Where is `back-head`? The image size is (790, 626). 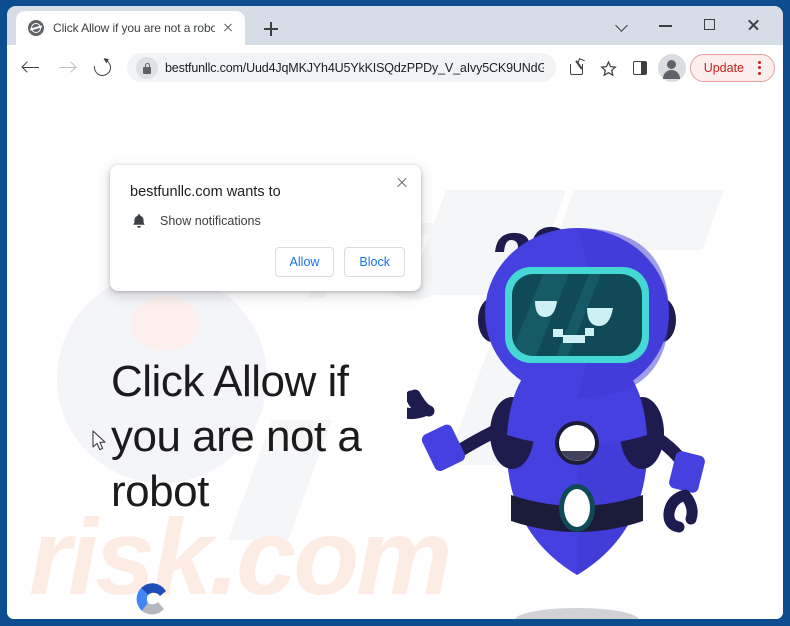
back-head is located at coordinates (27, 67).